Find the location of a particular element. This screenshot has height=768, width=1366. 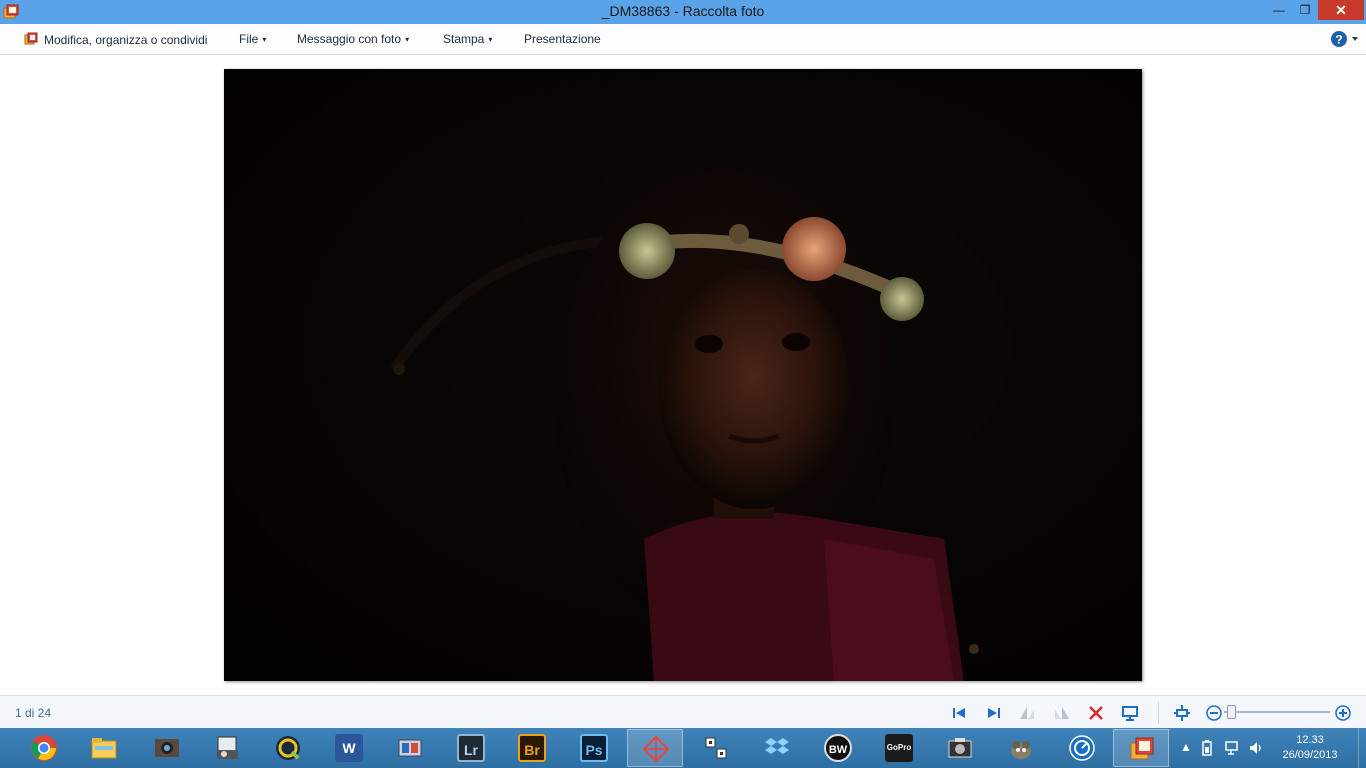

email-menu: Messaggio con foto ▾ is located at coordinates (353, 39).